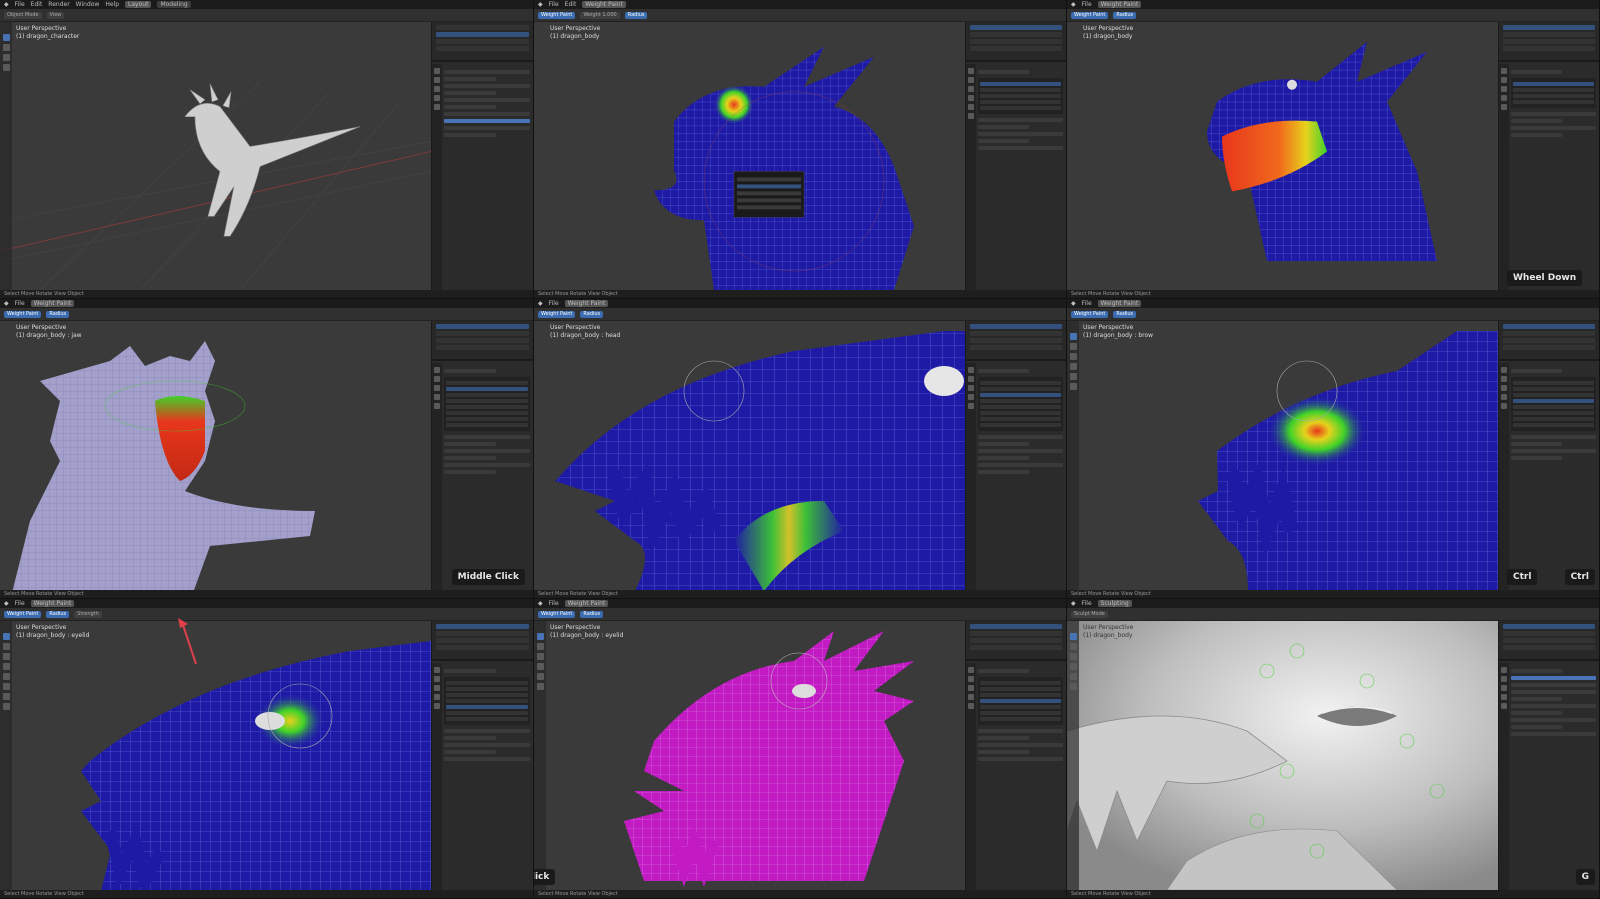 The height and width of the screenshot is (899, 1600). Describe the element at coordinates (600, 15) in the screenshot. I see `weight-field: Weight 1.000` at that location.